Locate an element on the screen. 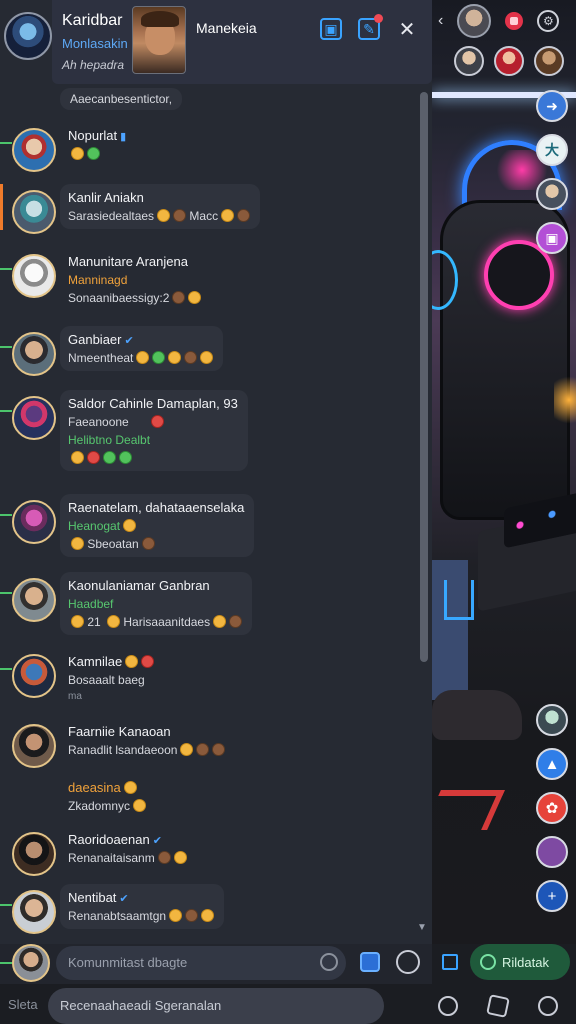  settings-icon: ⚙ is located at coordinates (548, 21).